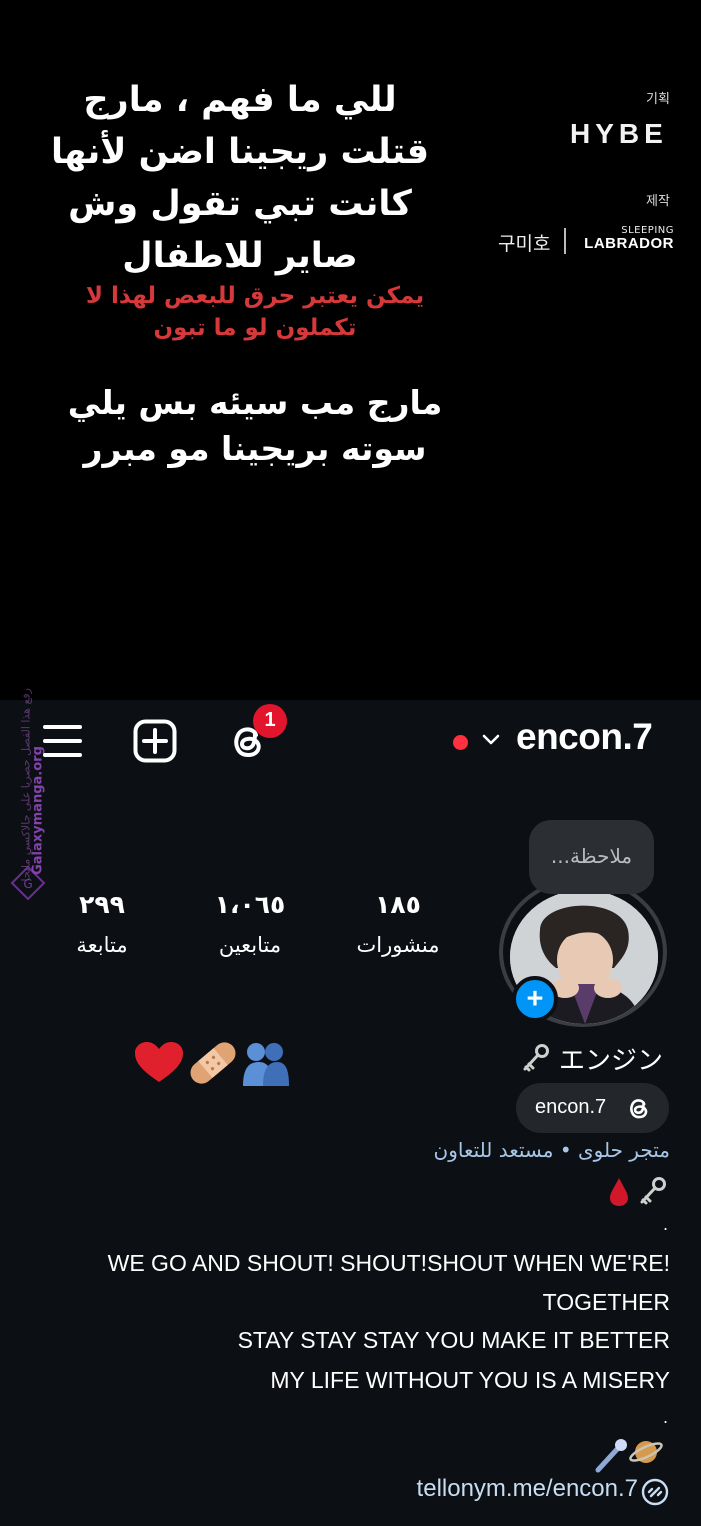 The width and height of the screenshot is (701, 1526). I want to click on stat-posts: ١٨٥ منشورات, so click(398, 923).